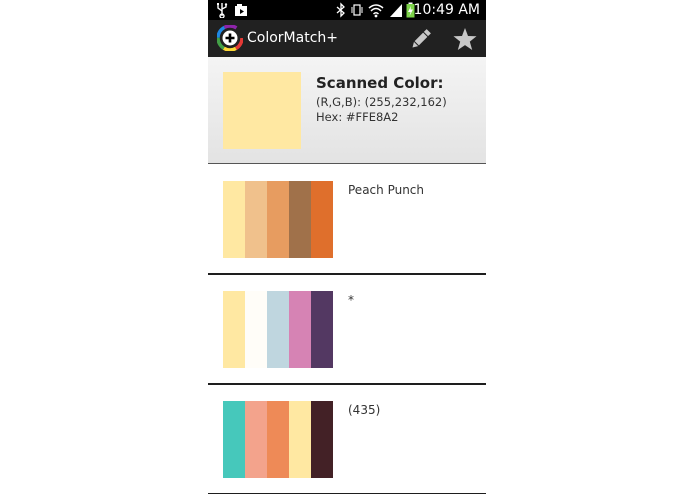  Describe the element at coordinates (340, 10) in the screenshot. I see `bluetooth-icon` at that location.